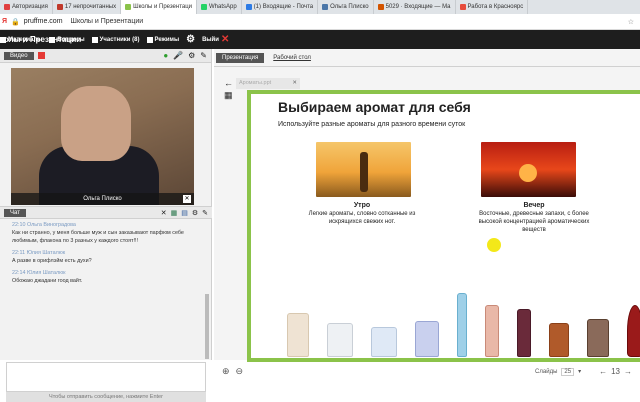 This screenshot has height=402, width=640. I want to click on back-arrow-icon: ←, so click(228, 83).